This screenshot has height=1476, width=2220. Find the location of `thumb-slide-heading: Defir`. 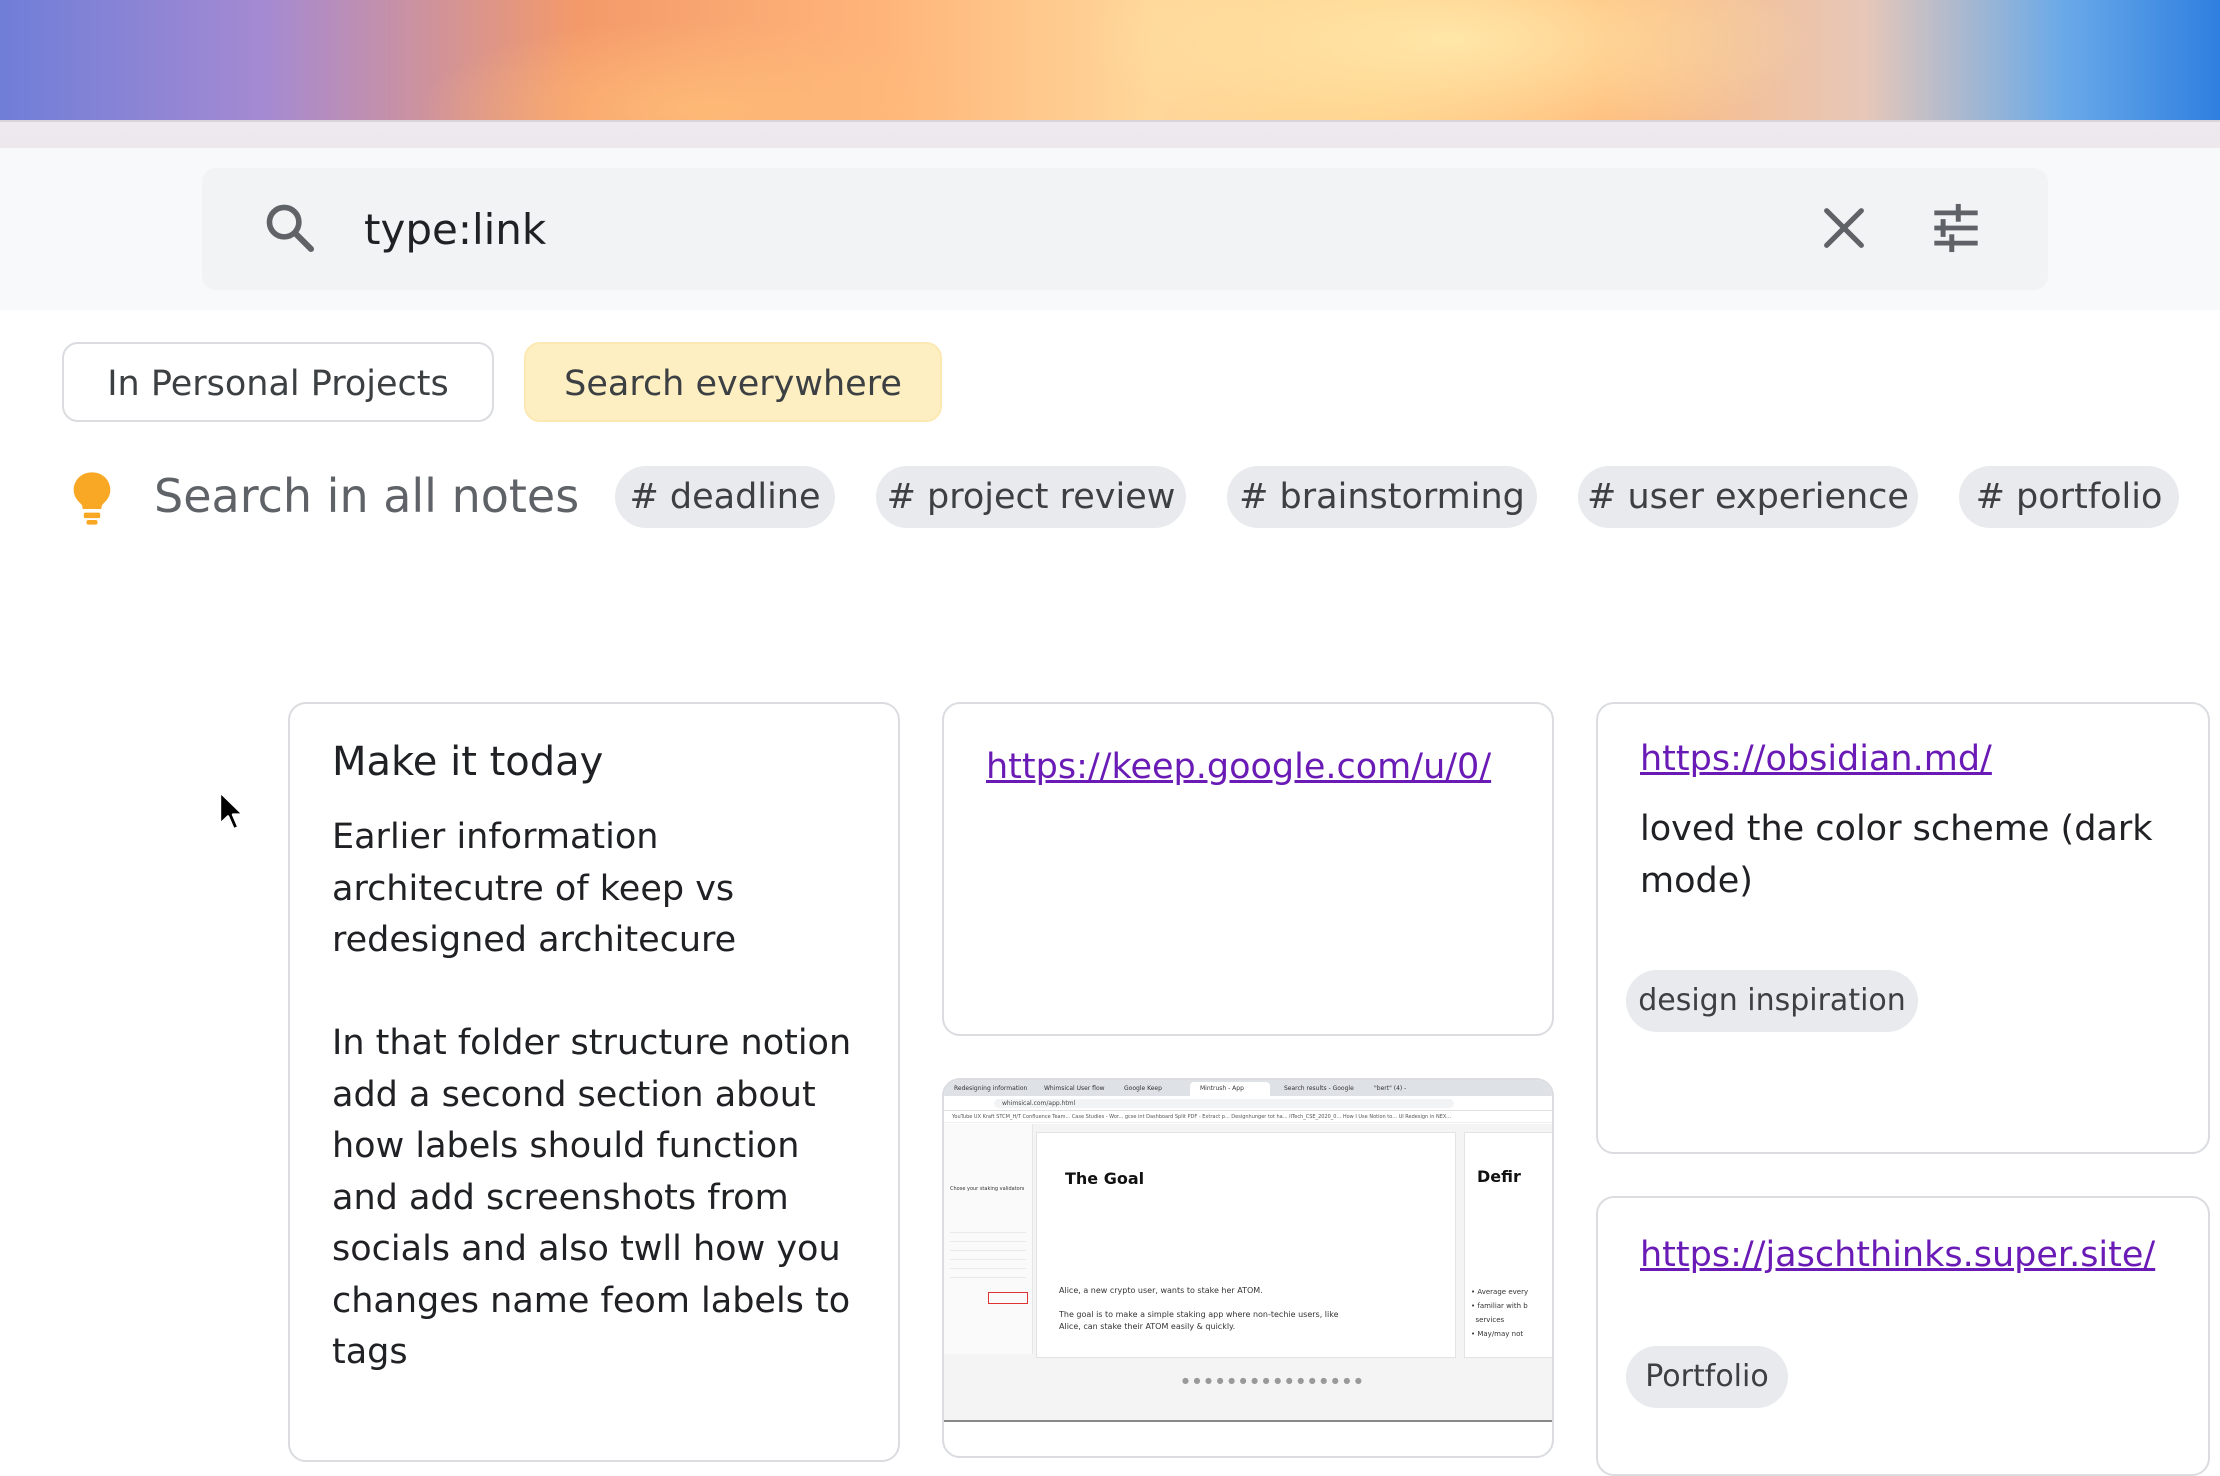

thumb-slide-heading: Defir is located at coordinates (1499, 1176).